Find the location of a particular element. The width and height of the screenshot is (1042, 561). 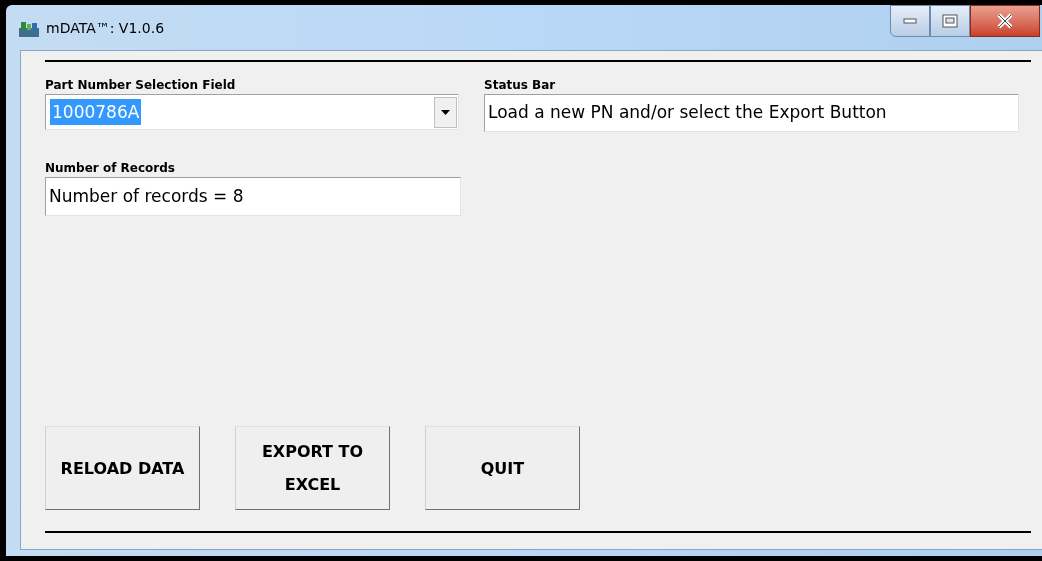

maximize-button is located at coordinates (950, 21).